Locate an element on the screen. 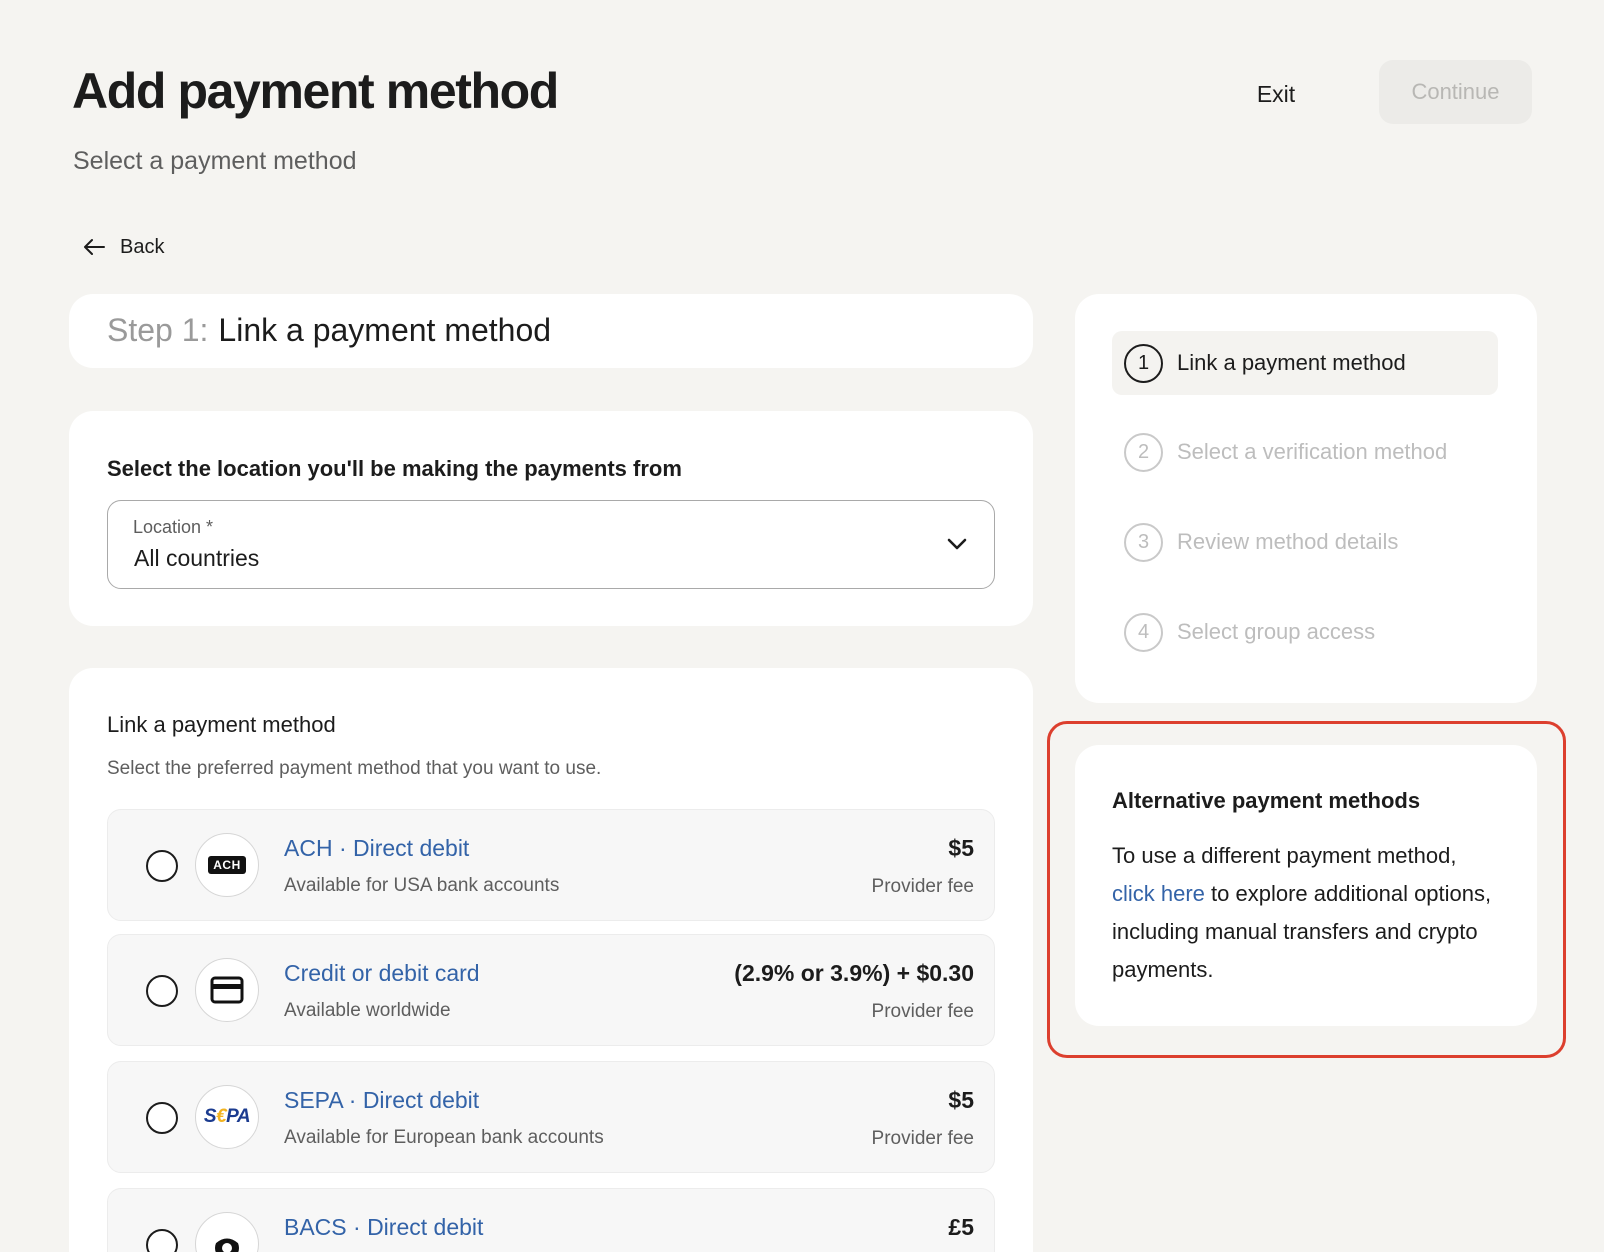  payment-method-bacs: BACS · Direct debit £5 is located at coordinates (551, 1220).